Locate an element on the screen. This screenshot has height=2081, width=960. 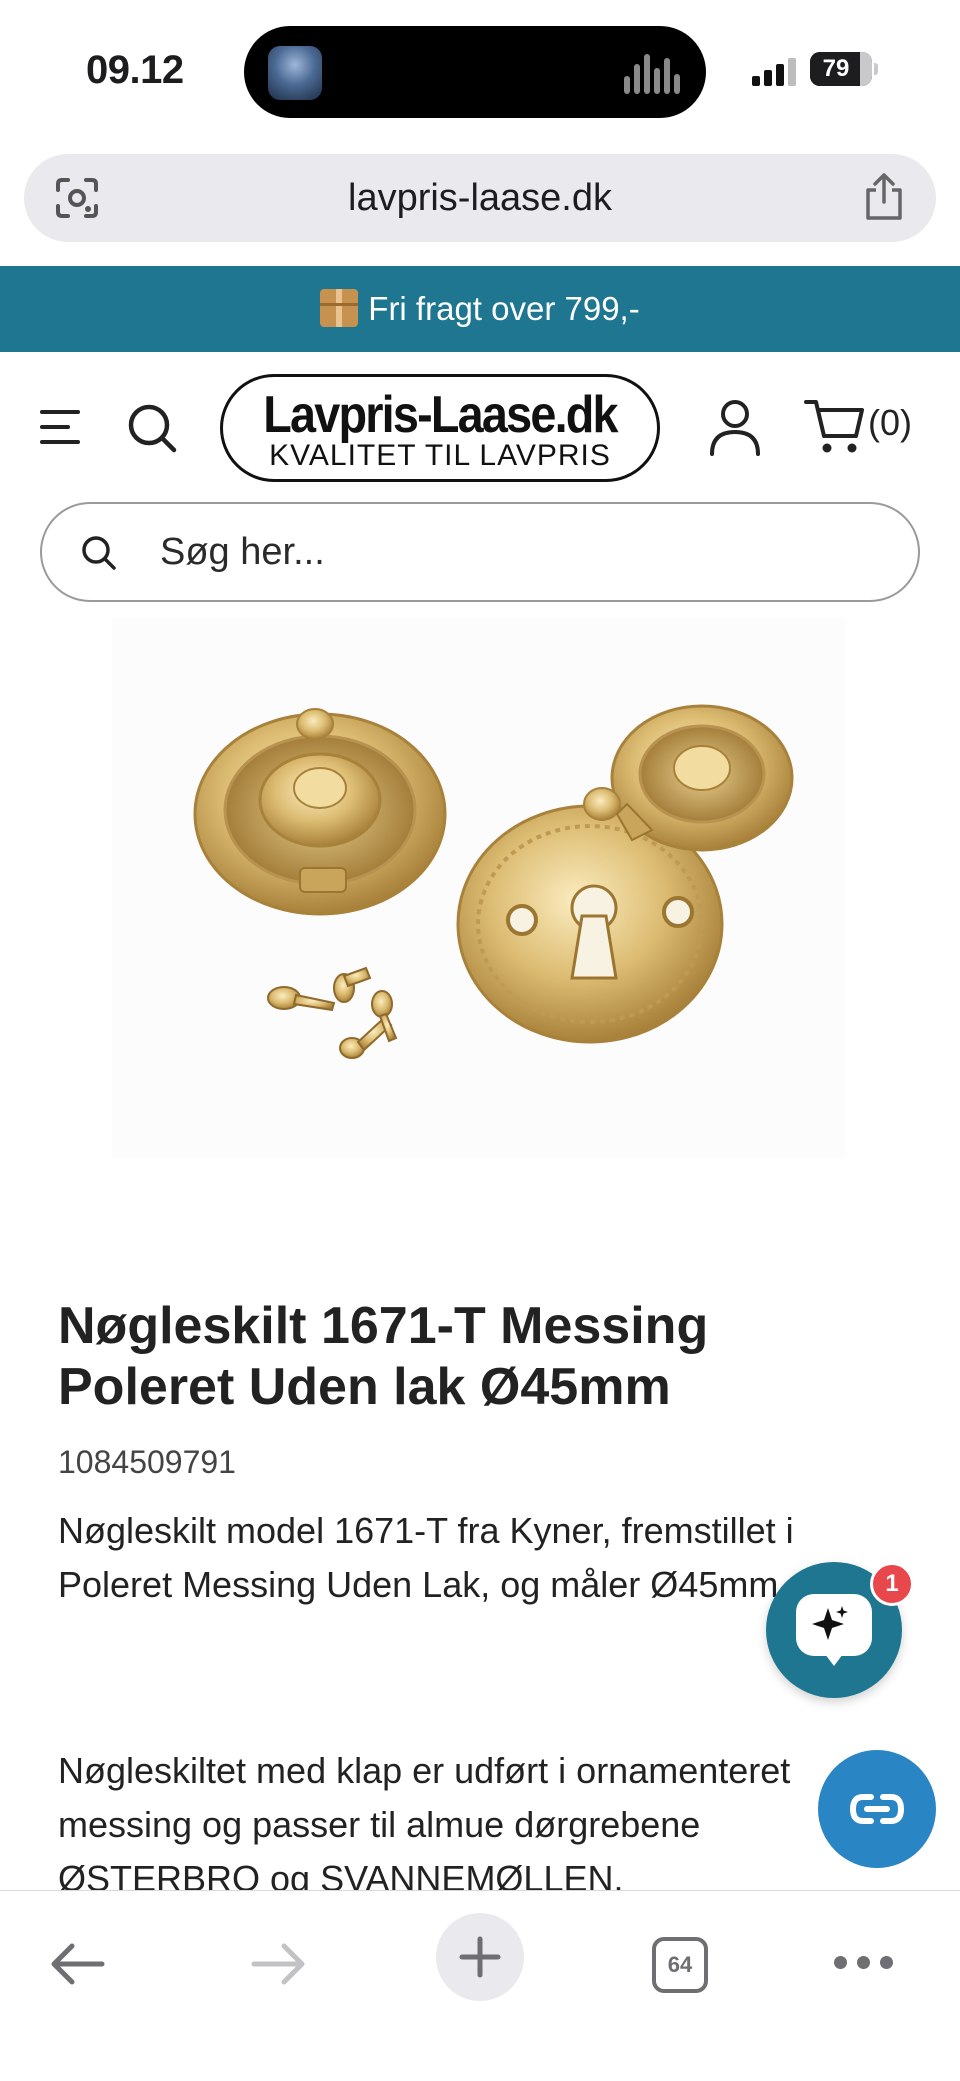
share-icon is located at coordinates (884, 197).